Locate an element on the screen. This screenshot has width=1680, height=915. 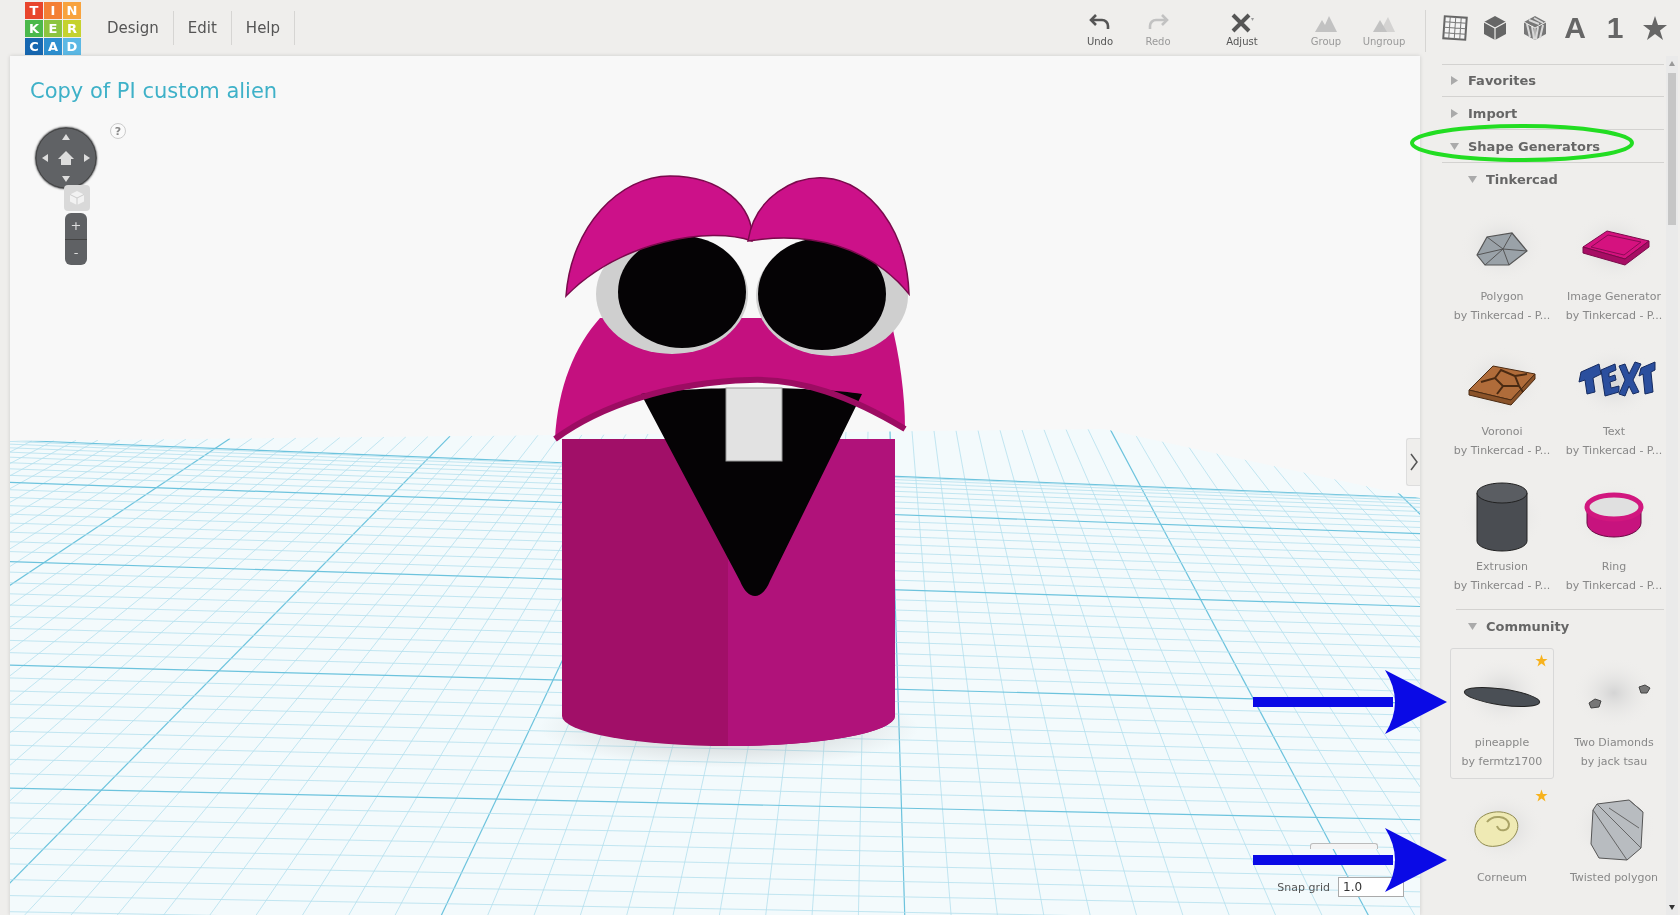
shape-category-button: A is located at coordinates (1575, 28).